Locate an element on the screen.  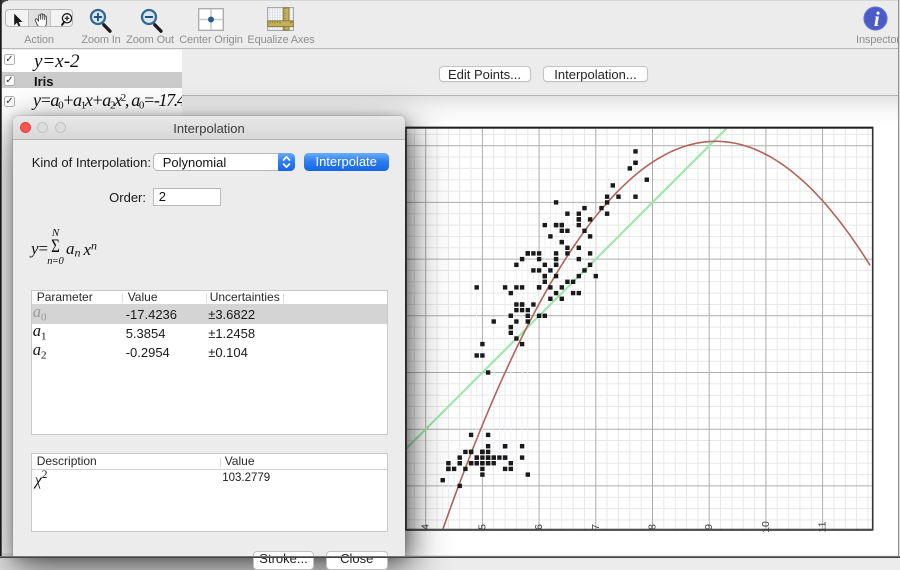
svg-text: 6 is located at coordinates (539, 527).